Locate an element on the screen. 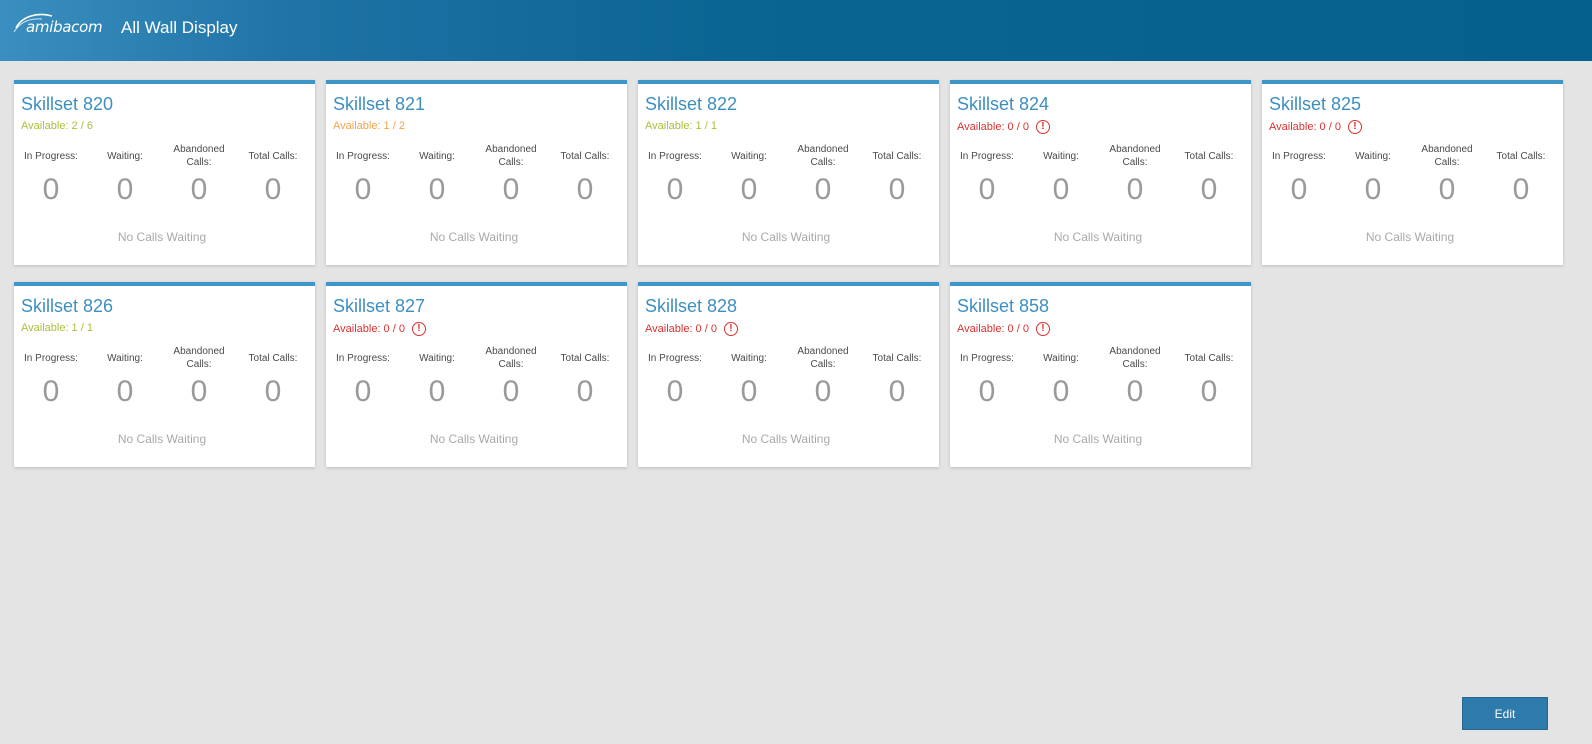 This screenshot has height=744, width=1592. availability-text: Available: 1 / 1 is located at coordinates (57, 328).